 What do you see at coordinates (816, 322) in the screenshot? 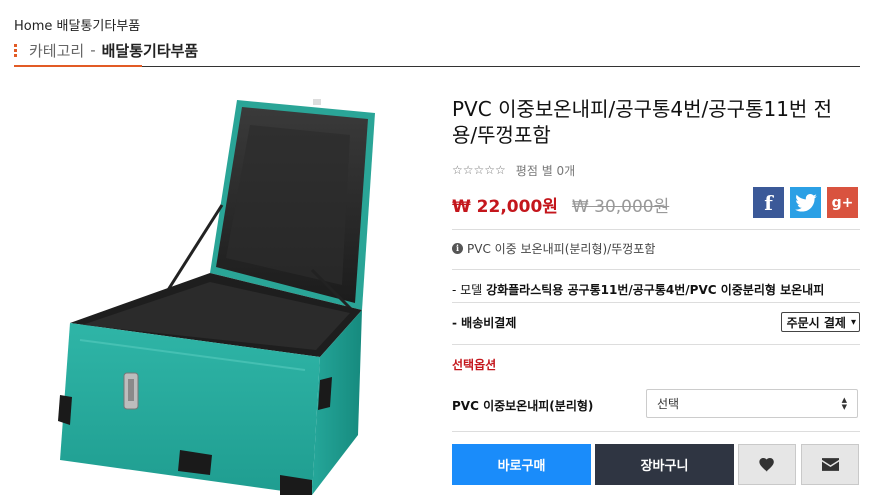
I see `shipping-select-value: 주문시 결제` at bounding box center [816, 322].